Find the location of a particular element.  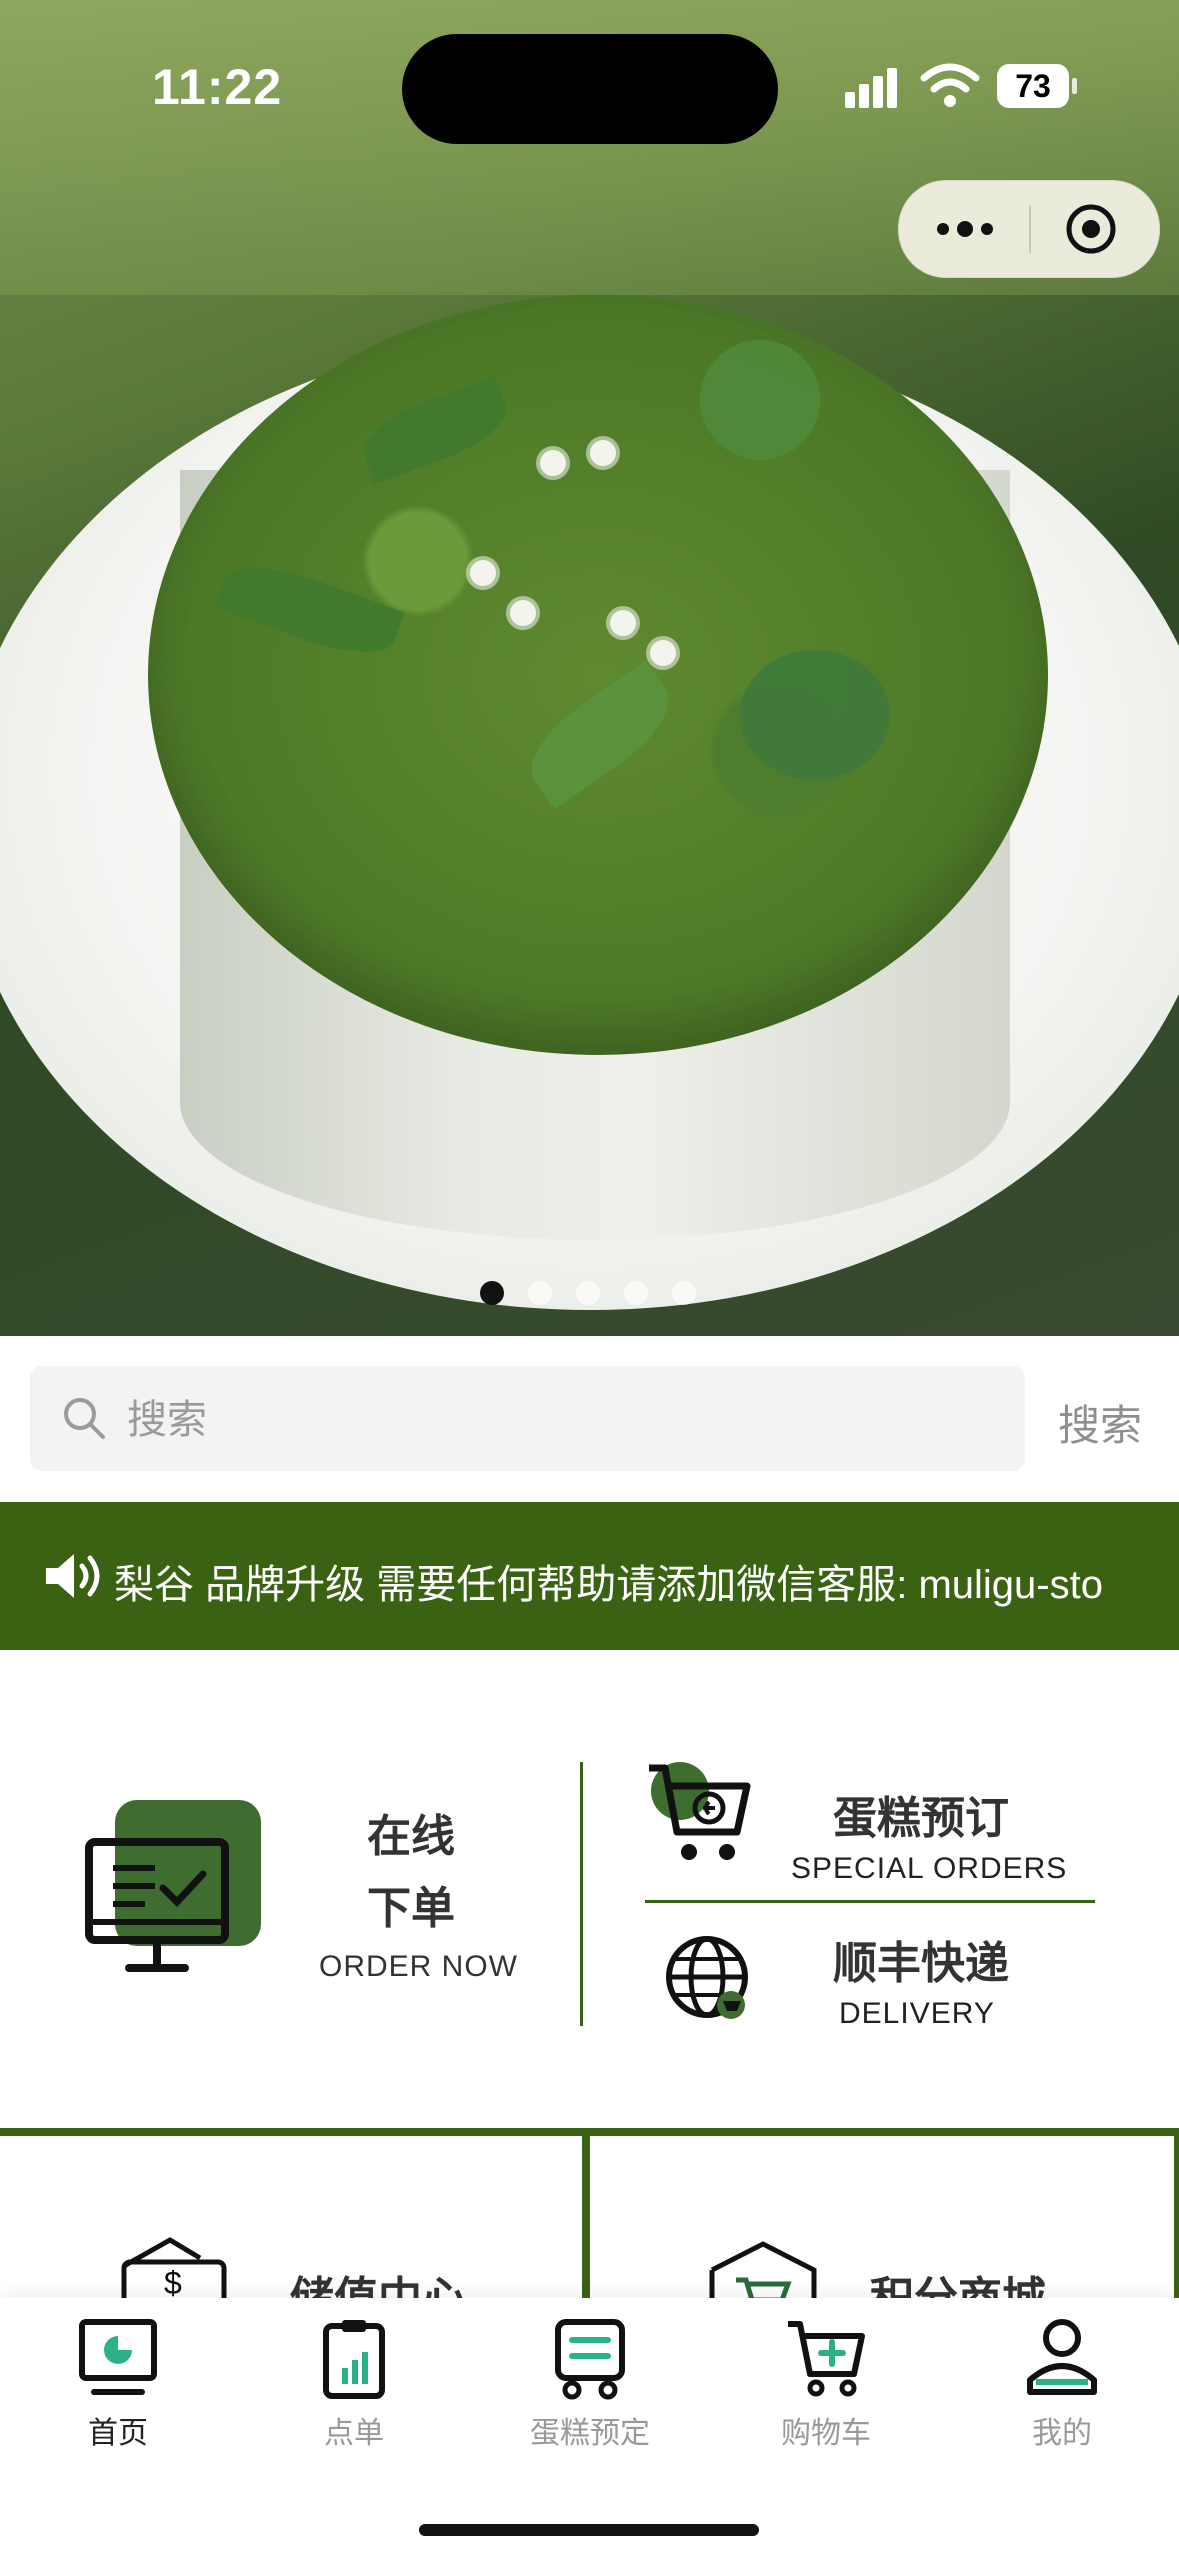

more-options-button is located at coordinates (982, 229).